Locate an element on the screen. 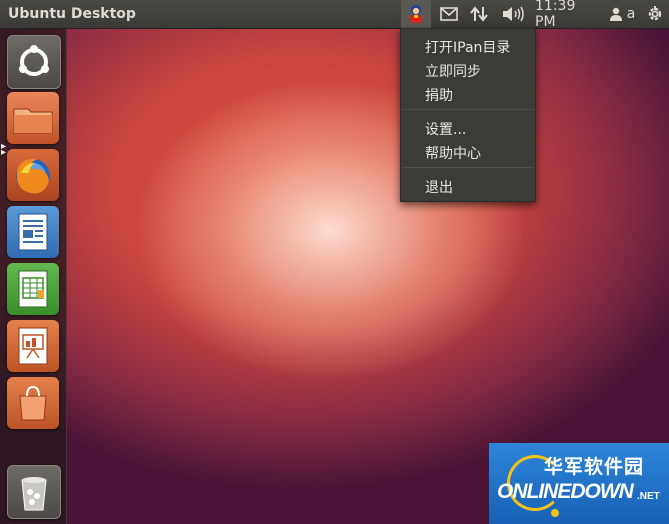 This screenshot has height=524, width=669. menu-item-sync-now: 立即同步 is located at coordinates (453, 71).